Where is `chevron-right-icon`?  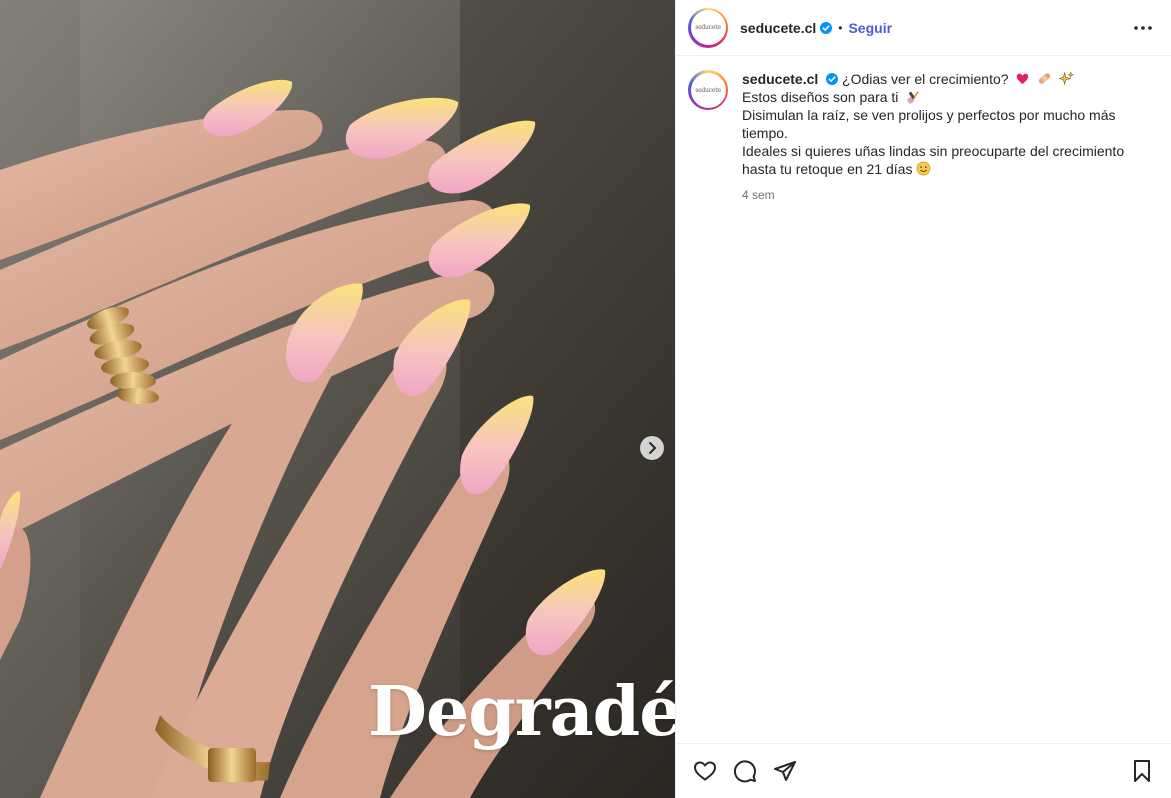
chevron-right-icon is located at coordinates (652, 448).